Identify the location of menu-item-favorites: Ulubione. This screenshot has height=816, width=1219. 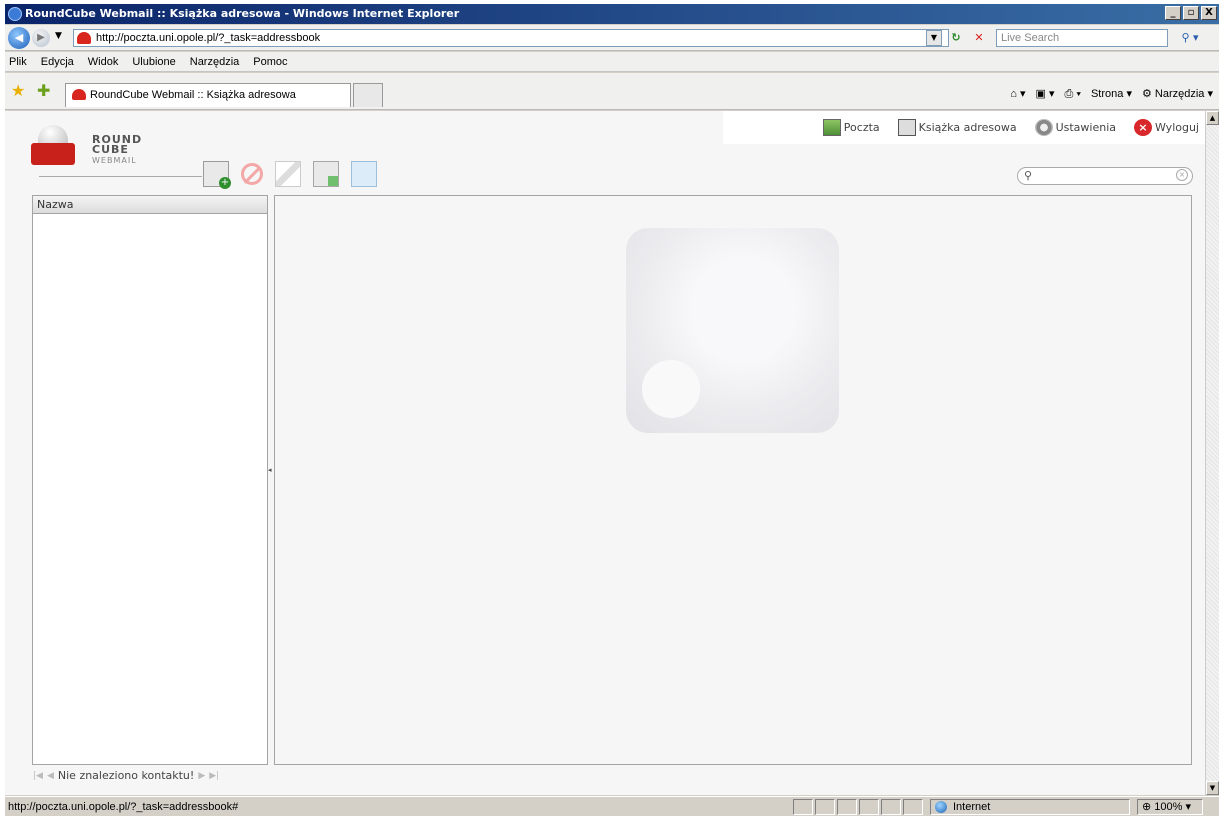
(153, 61).